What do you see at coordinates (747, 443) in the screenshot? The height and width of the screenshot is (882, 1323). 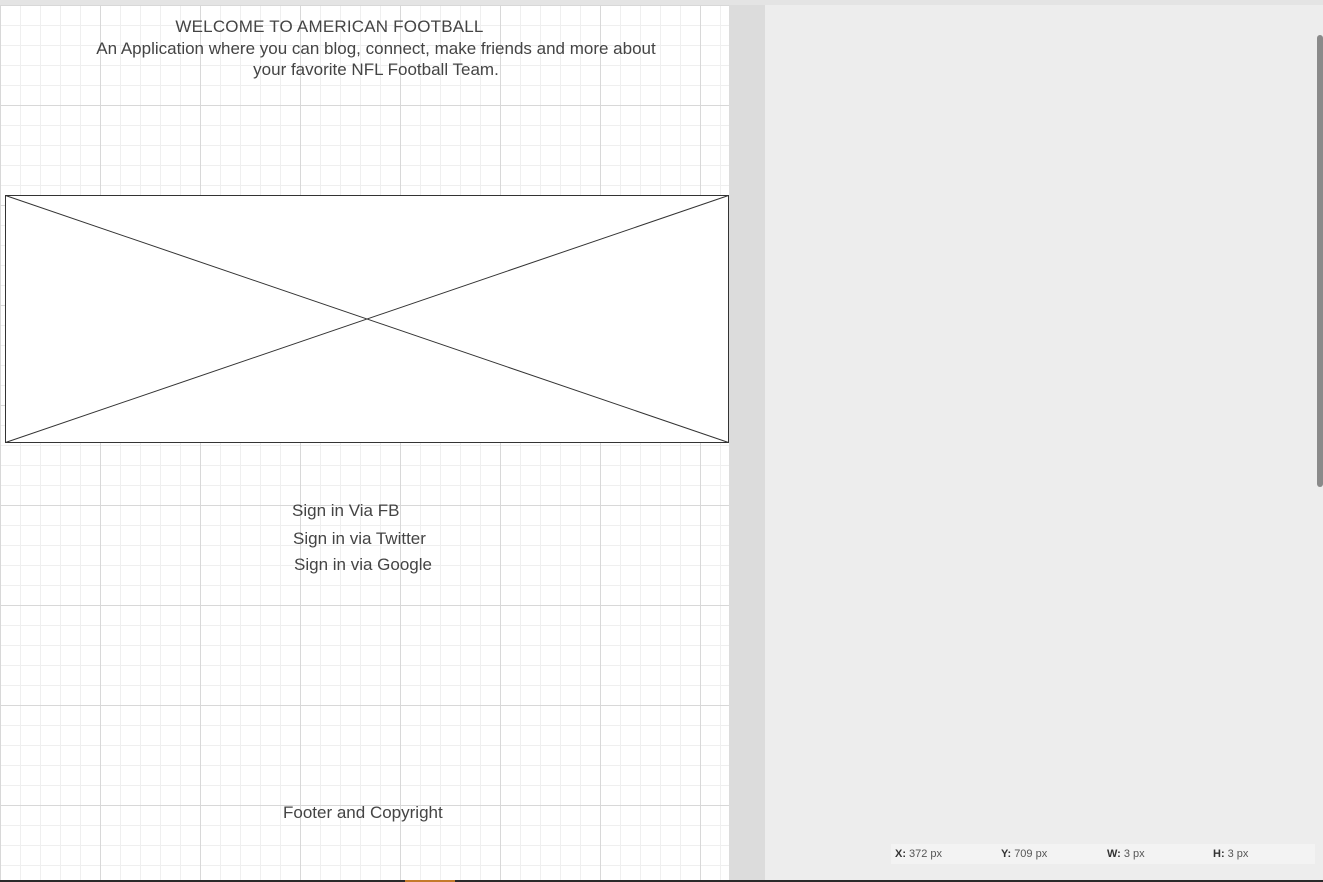 I see `canvas-gutter` at bounding box center [747, 443].